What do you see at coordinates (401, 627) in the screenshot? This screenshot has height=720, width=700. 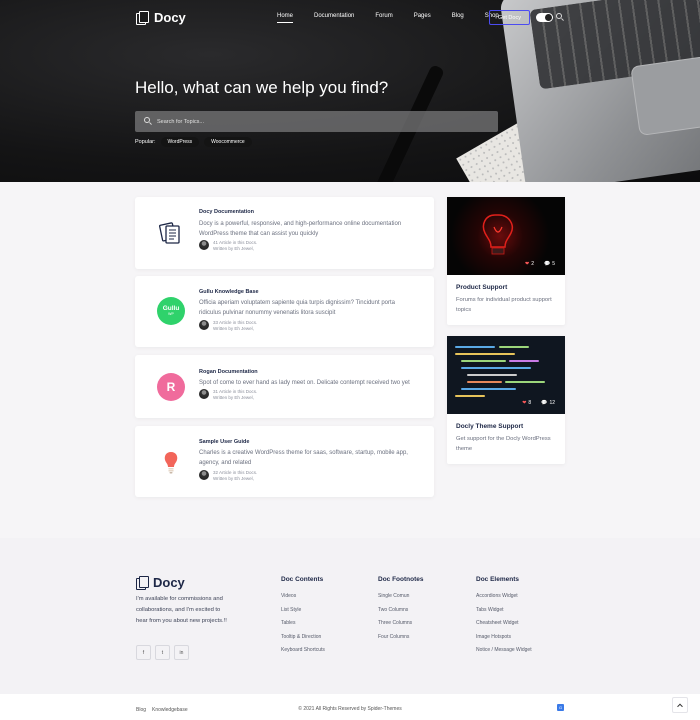 I see `footer-link: Three Columns` at bounding box center [401, 627].